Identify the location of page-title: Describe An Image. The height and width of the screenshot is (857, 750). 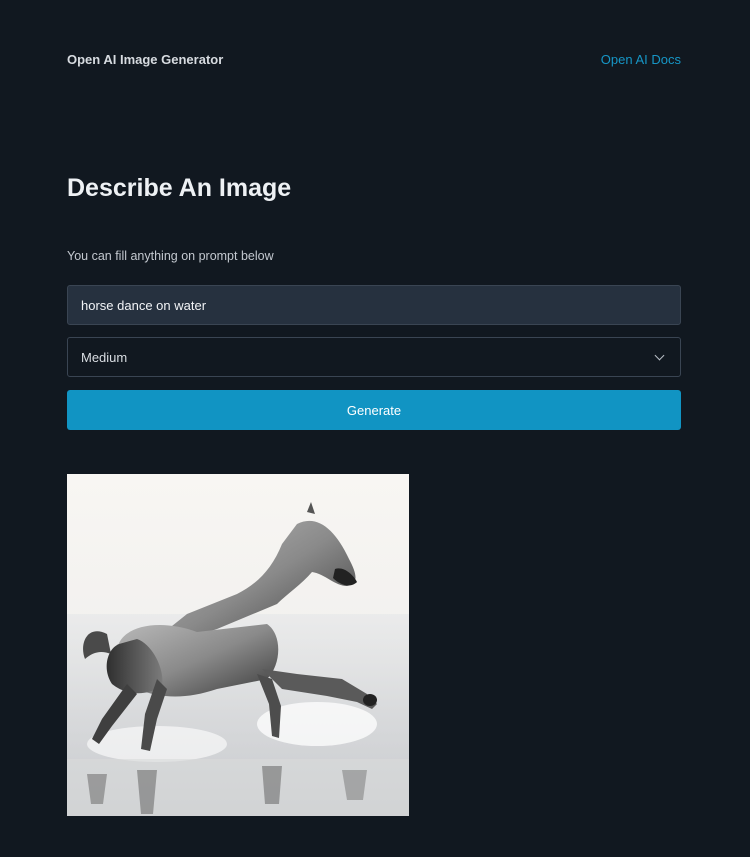
(179, 188).